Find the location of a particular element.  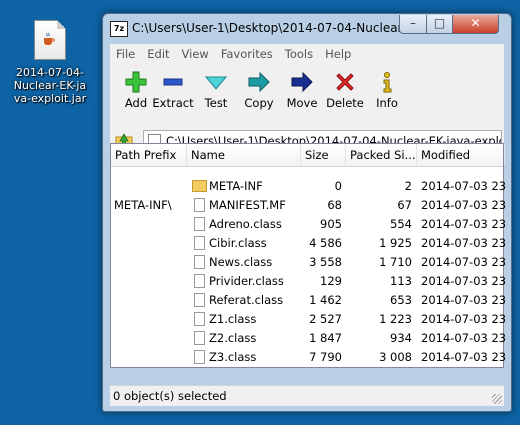

copy-arrow-icon is located at coordinates (259, 82).